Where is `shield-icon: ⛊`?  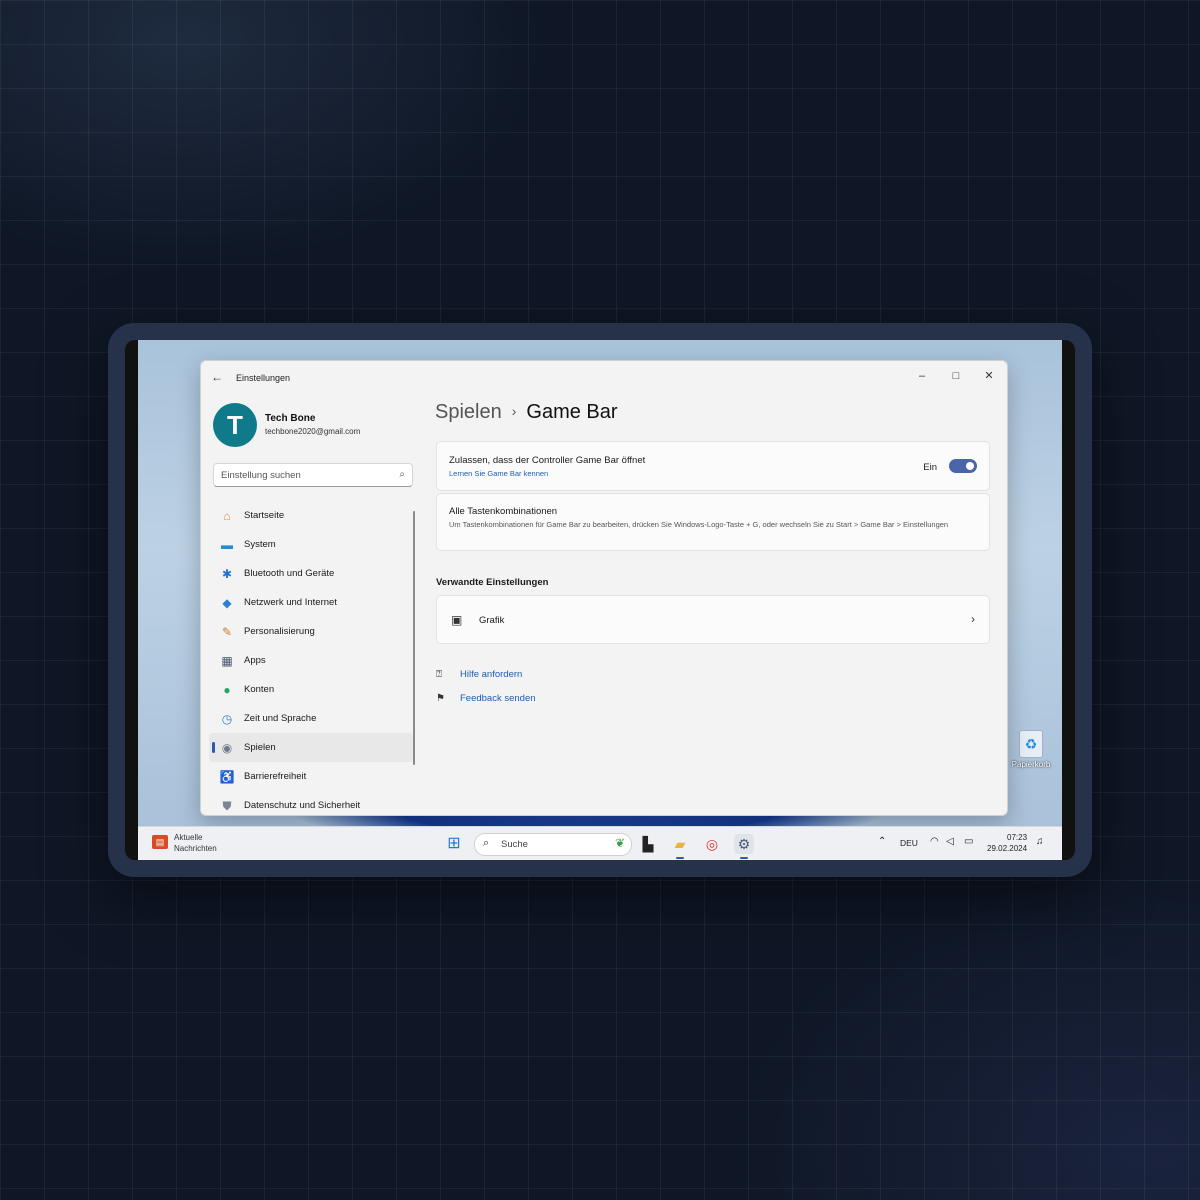
shield-icon: ⛊ is located at coordinates (227, 806).